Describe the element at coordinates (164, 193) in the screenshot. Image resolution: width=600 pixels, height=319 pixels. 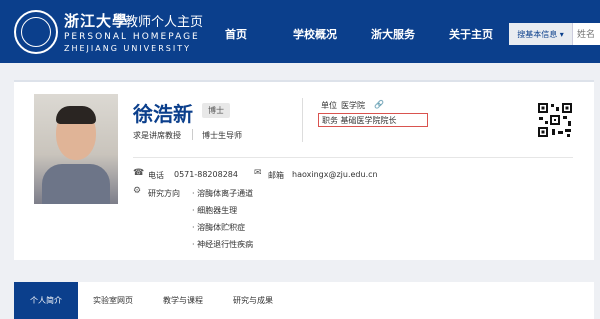
I see `research-label: 研究方向` at that location.